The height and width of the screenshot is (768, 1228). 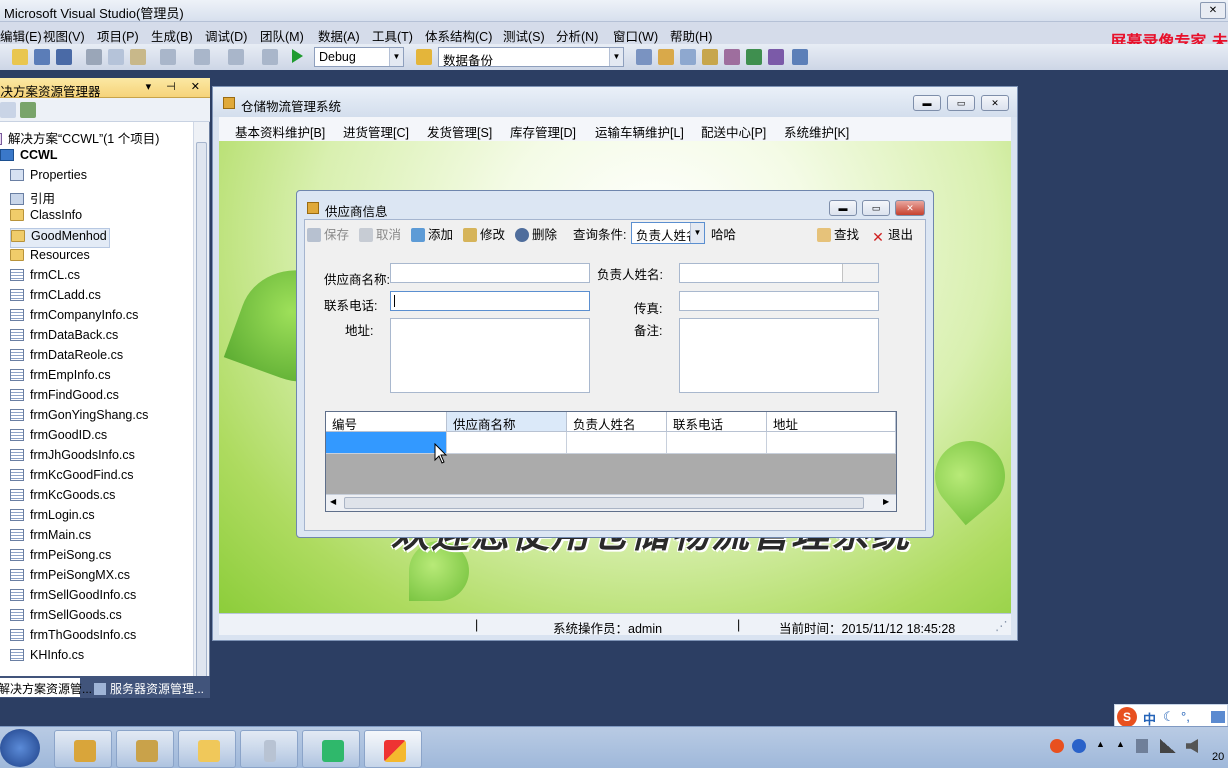 What do you see at coordinates (20, 57) in the screenshot?
I see `open-folder-icon` at bounding box center [20, 57].